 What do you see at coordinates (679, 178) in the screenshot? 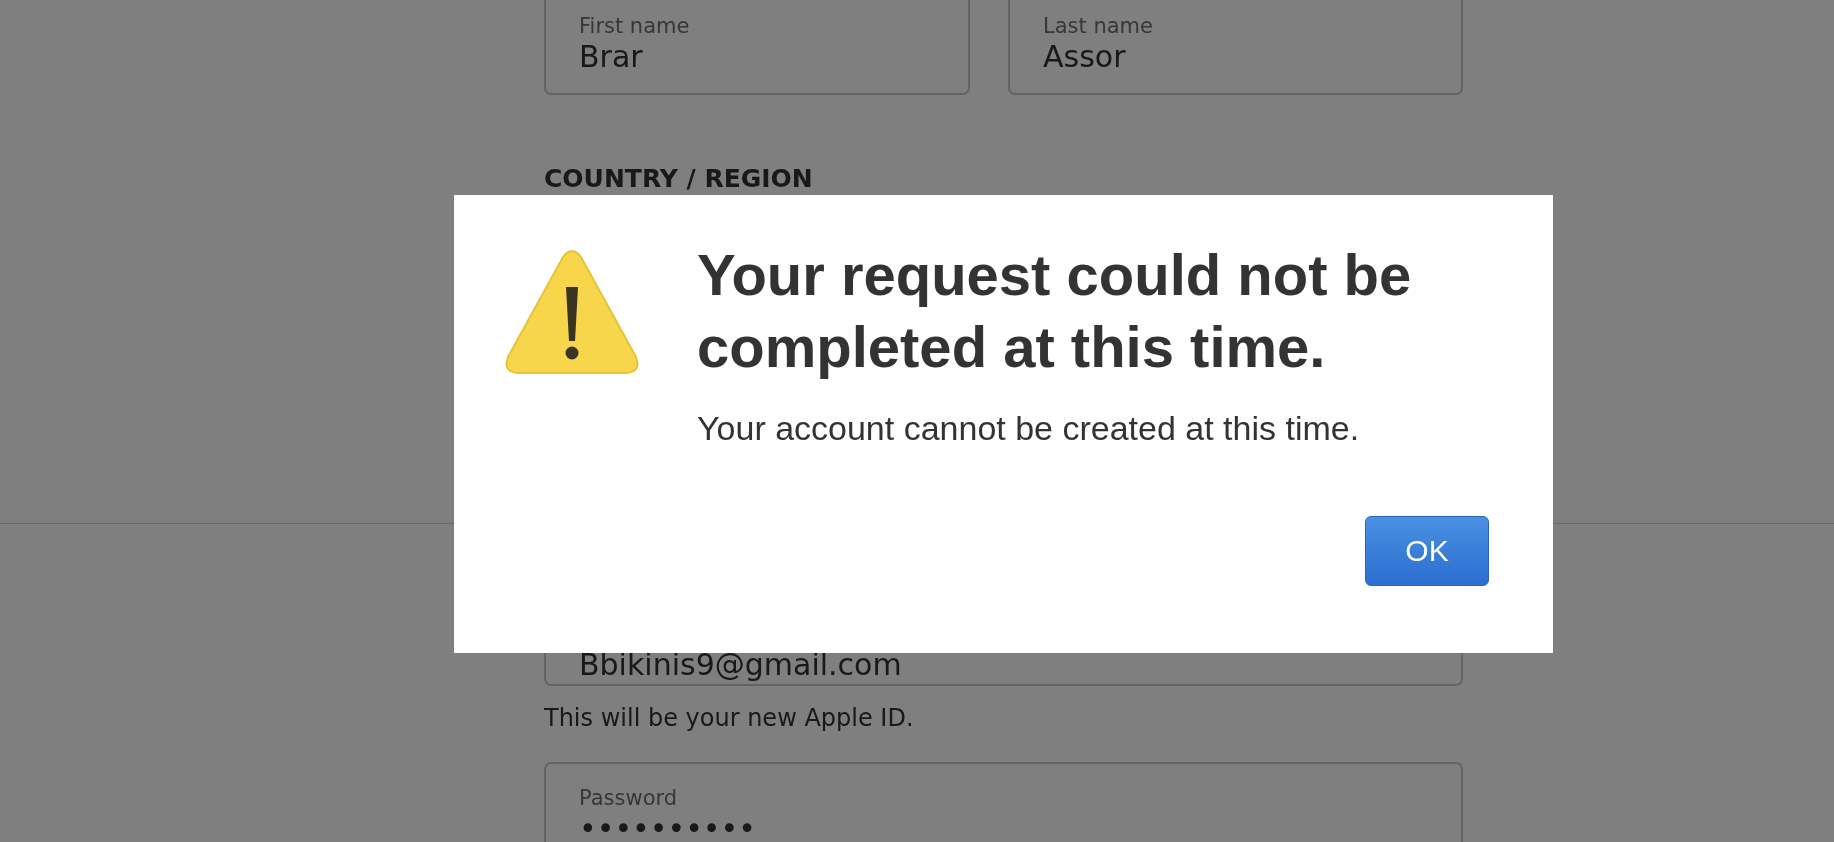
I see `section-heading: COUNTRY / REGION` at bounding box center [679, 178].